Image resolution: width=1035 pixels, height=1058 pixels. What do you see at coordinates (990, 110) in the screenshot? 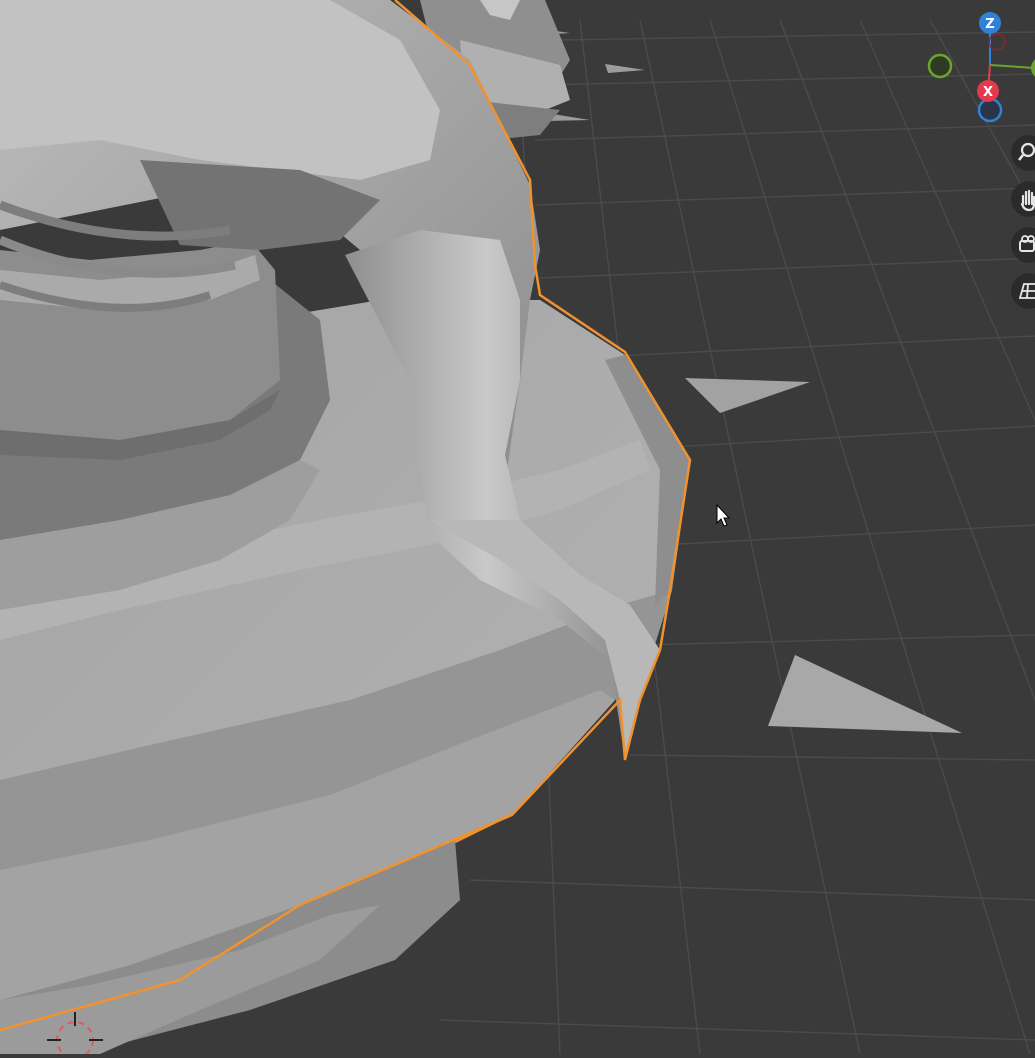
I see `gizmo-z-negative` at bounding box center [990, 110].